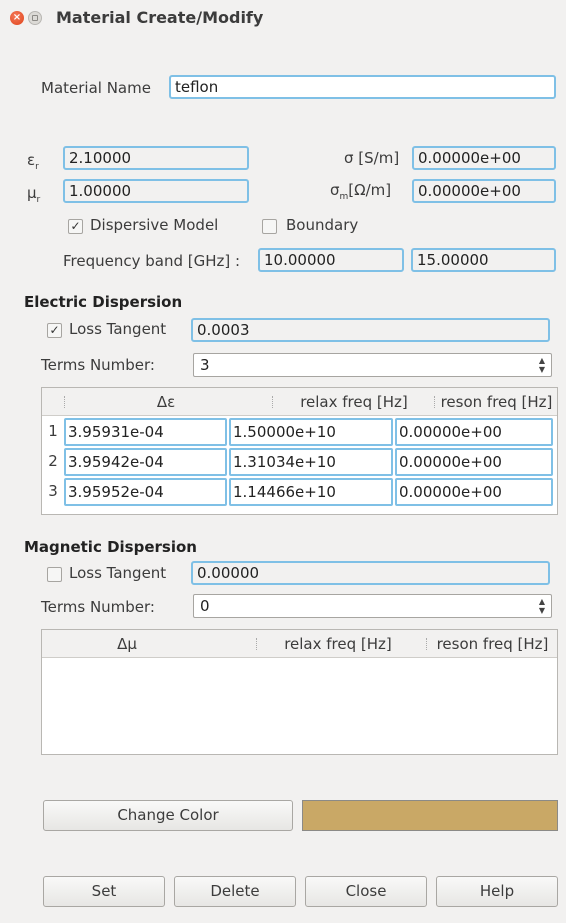  Describe the element at coordinates (145, 432) in the screenshot. I see `table-cell-delta: 3.95931e-04` at that location.